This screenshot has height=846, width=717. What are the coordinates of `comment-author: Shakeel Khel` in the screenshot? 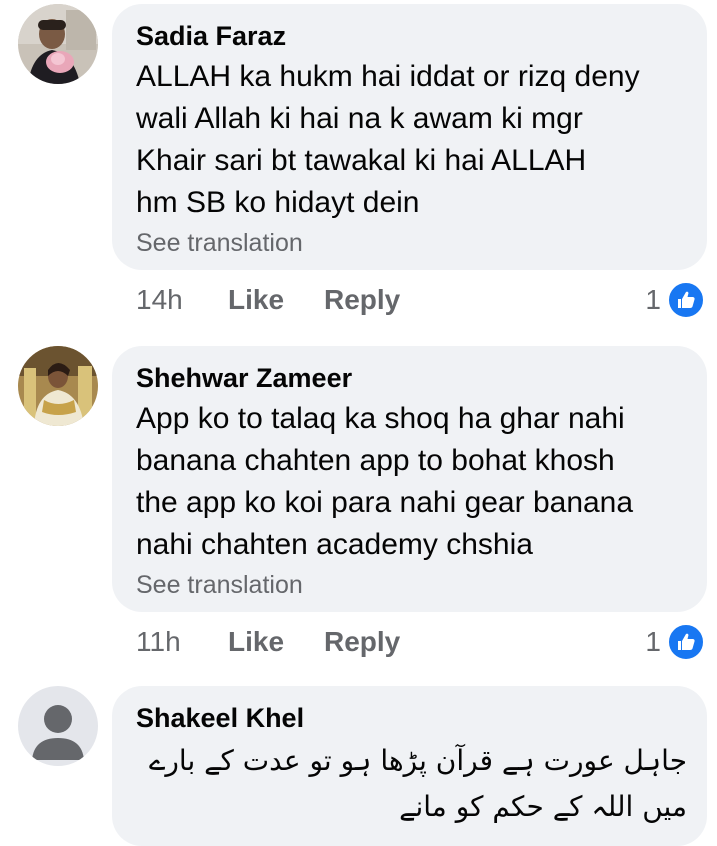 It's located at (411, 718).